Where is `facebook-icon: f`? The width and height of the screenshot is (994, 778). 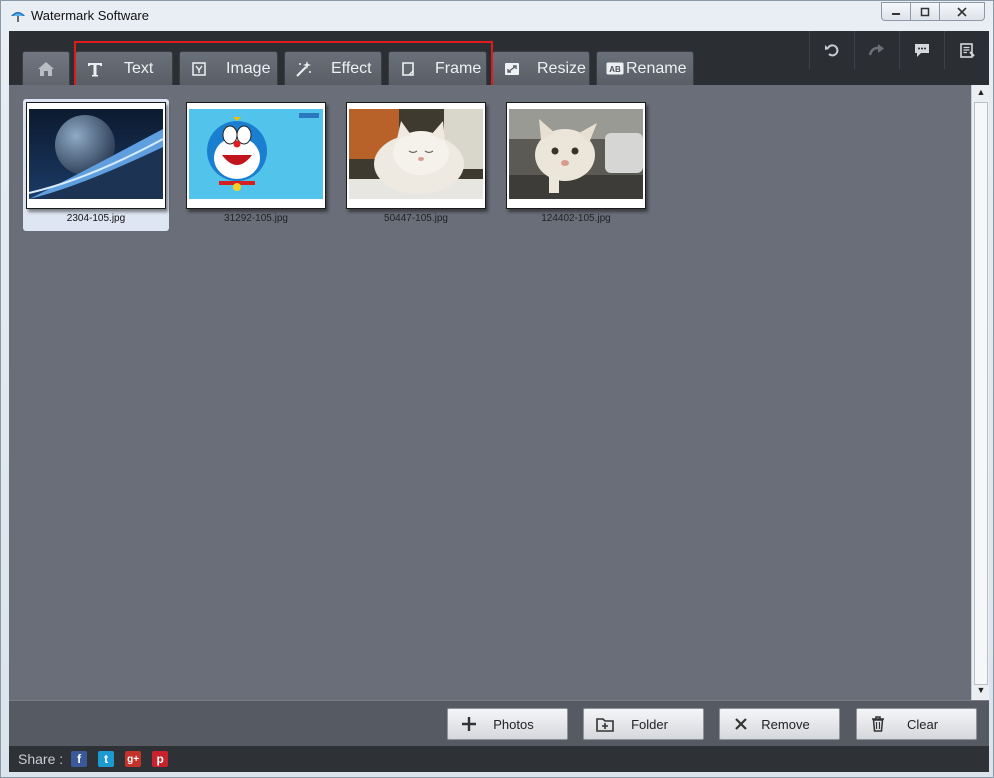
facebook-icon: f is located at coordinates (79, 759).